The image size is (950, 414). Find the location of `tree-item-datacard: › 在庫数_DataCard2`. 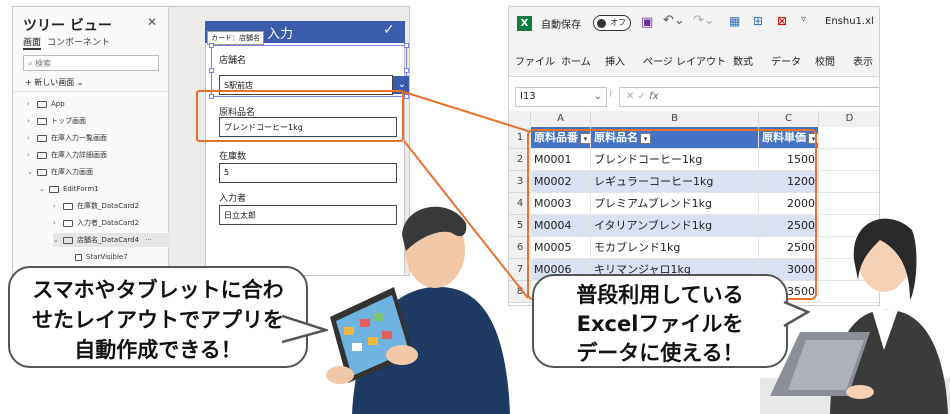

tree-item-datacard: › 在庫数_DataCard2 is located at coordinates (96, 206).